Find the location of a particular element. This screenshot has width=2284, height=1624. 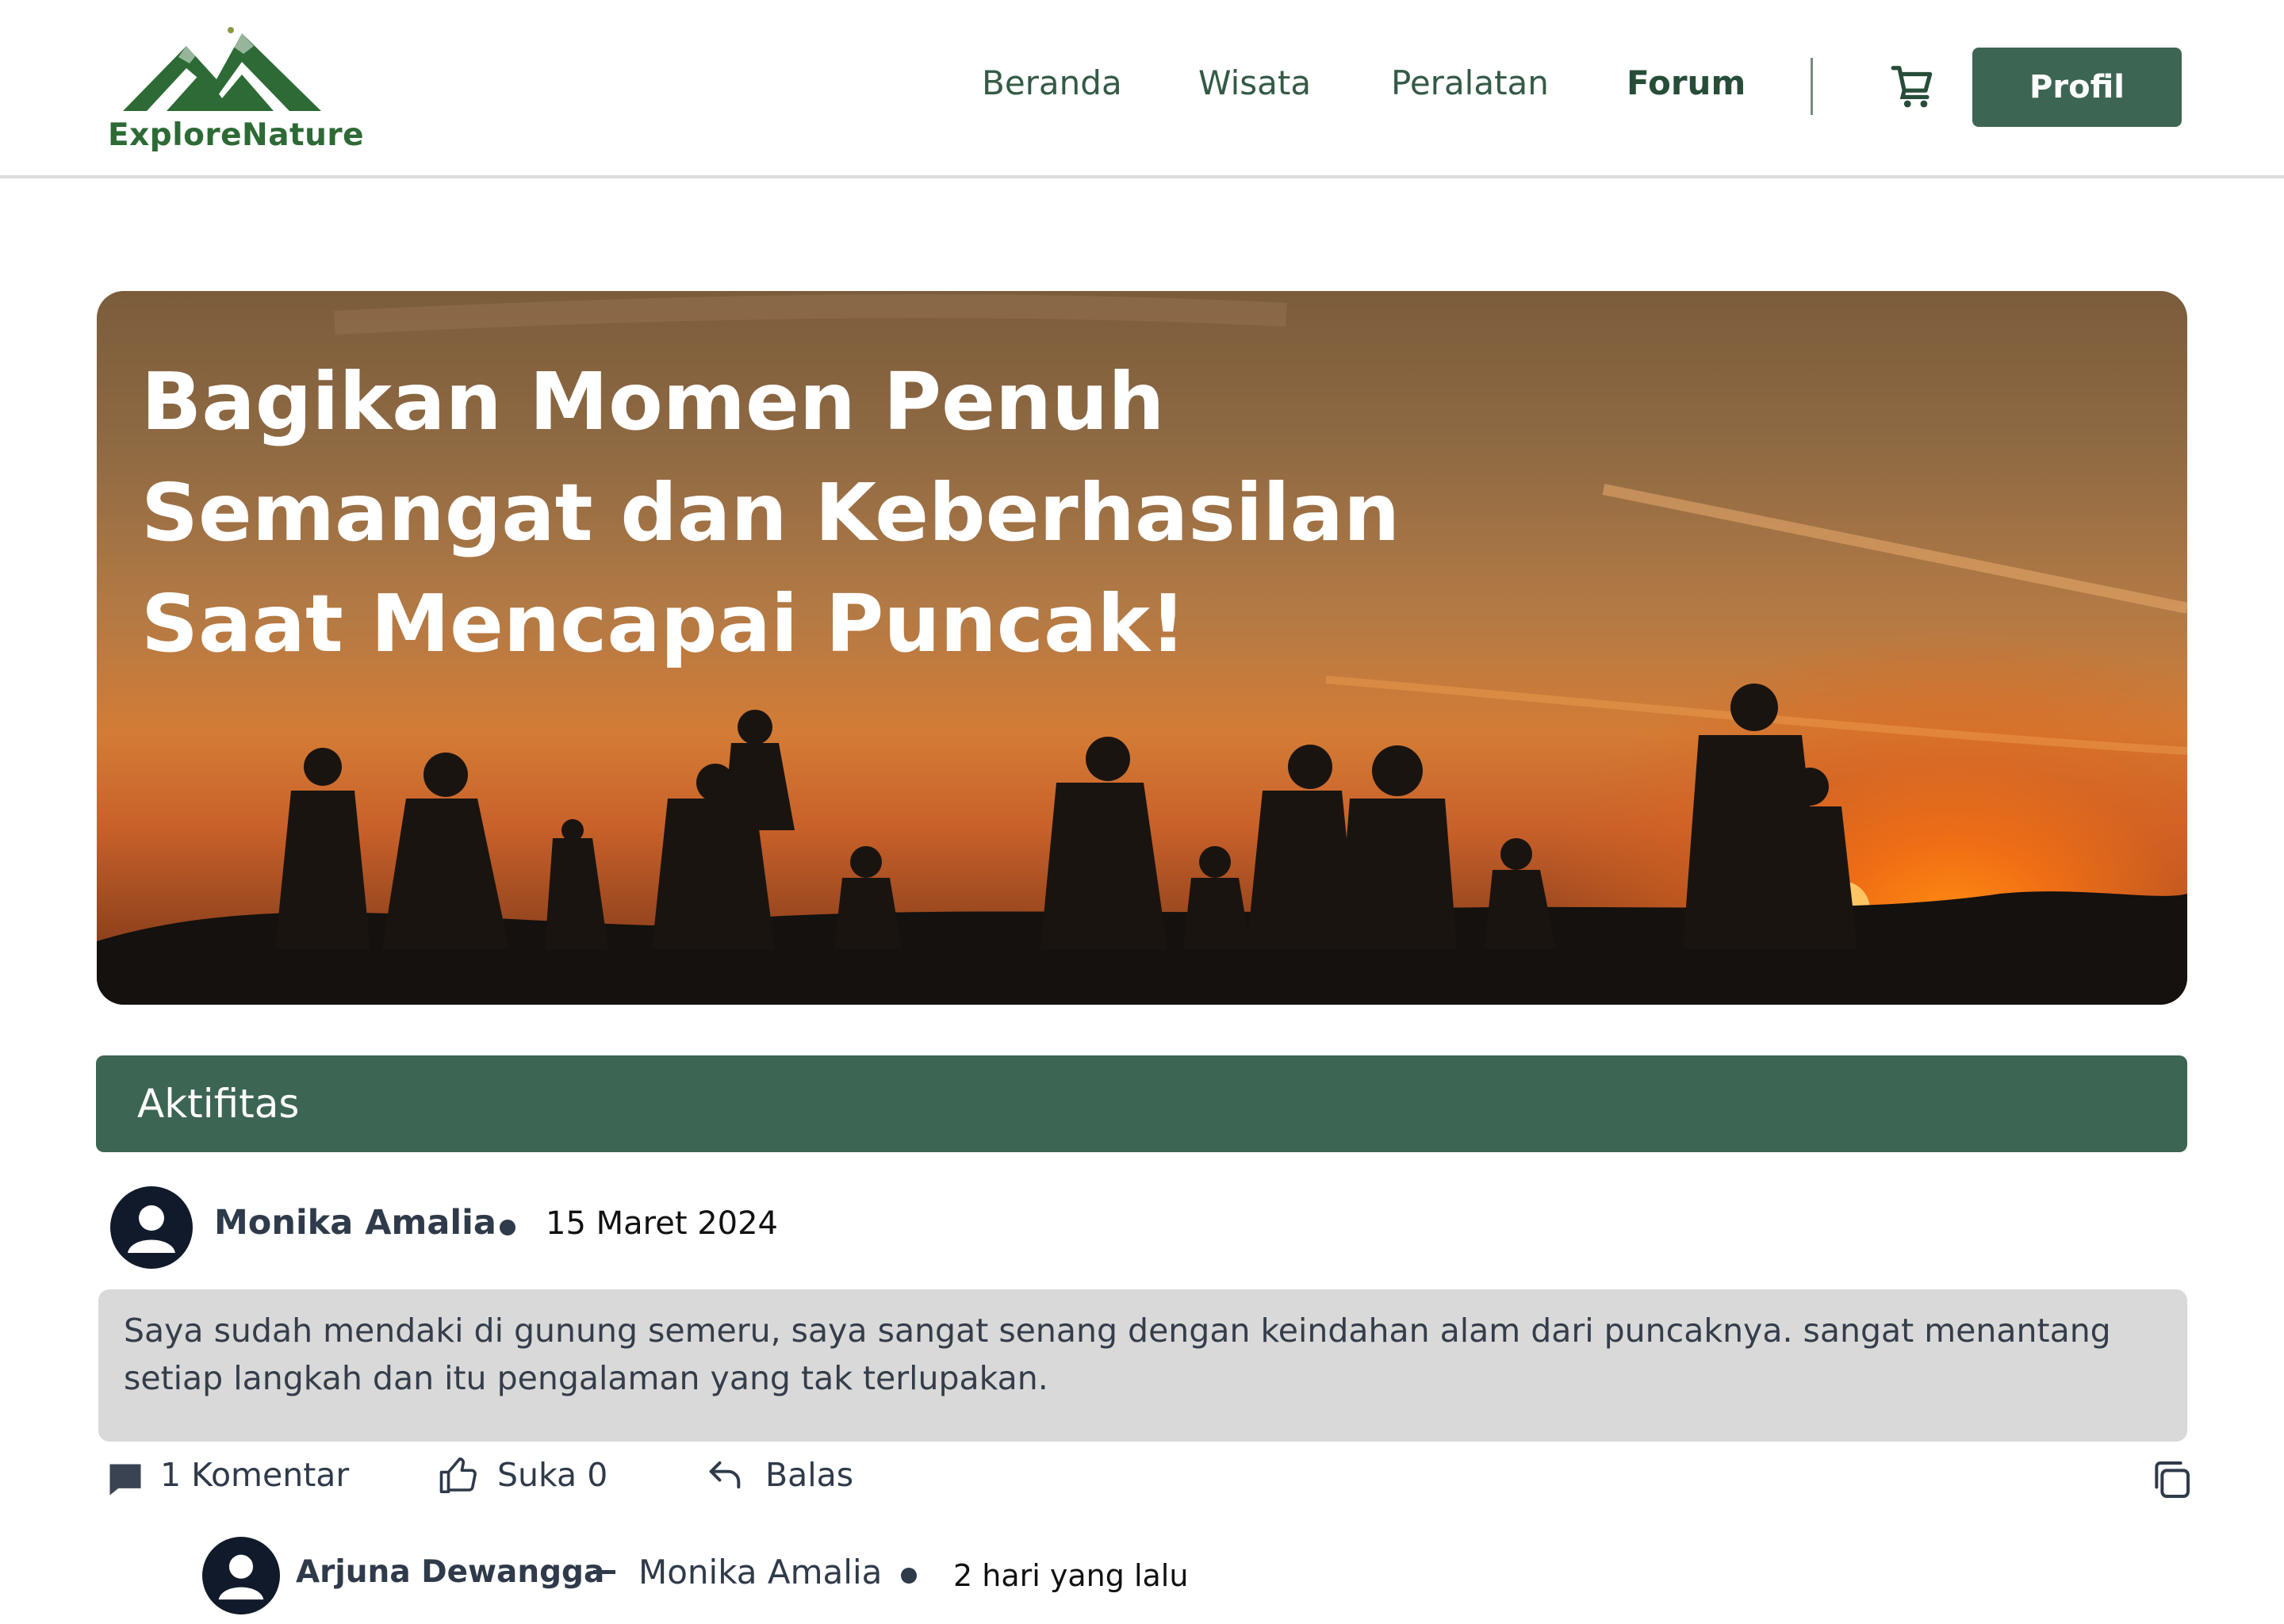

reply-button: Balas is located at coordinates (809, 1475).